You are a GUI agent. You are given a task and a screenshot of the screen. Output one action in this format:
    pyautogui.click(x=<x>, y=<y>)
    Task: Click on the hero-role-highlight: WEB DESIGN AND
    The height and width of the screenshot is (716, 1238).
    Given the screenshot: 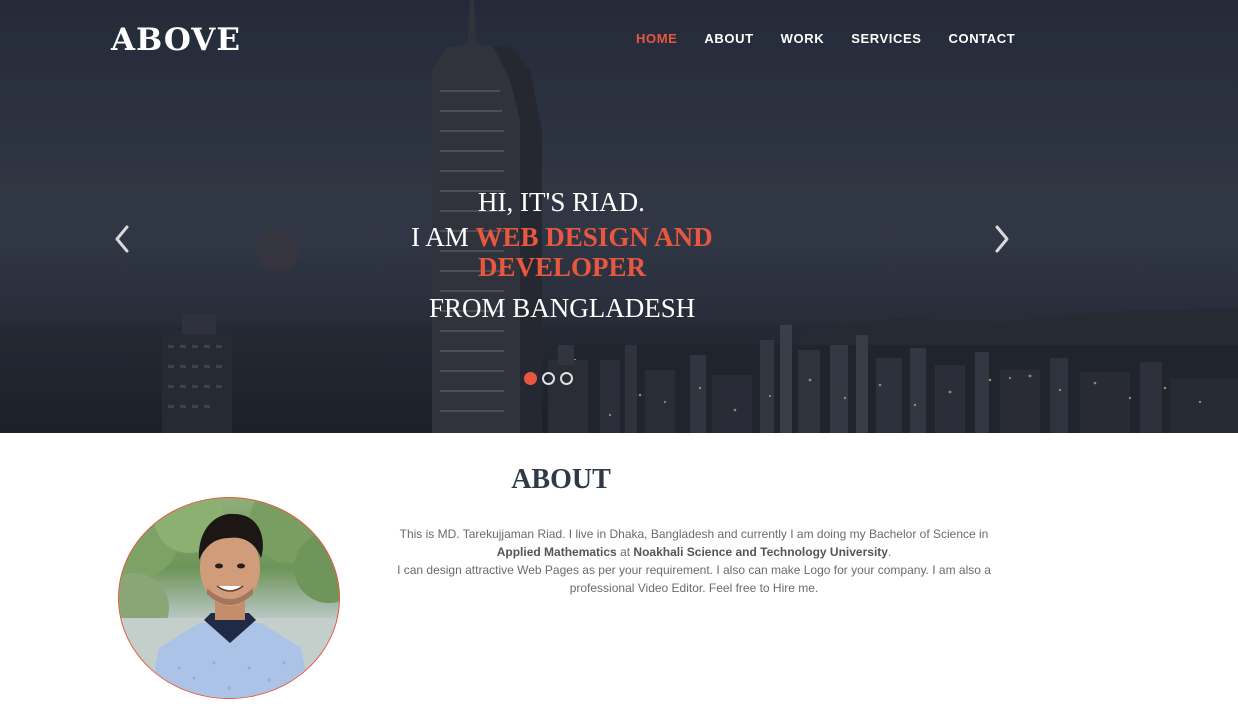 What is the action you would take?
    pyautogui.click(x=594, y=237)
    